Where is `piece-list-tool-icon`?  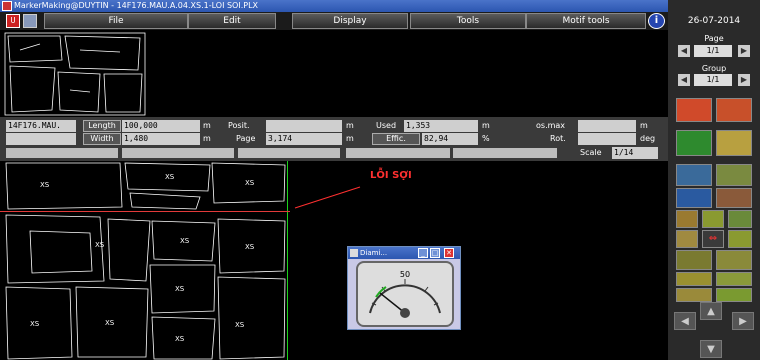
piece-list-tool-icon is located at coordinates (694, 295).